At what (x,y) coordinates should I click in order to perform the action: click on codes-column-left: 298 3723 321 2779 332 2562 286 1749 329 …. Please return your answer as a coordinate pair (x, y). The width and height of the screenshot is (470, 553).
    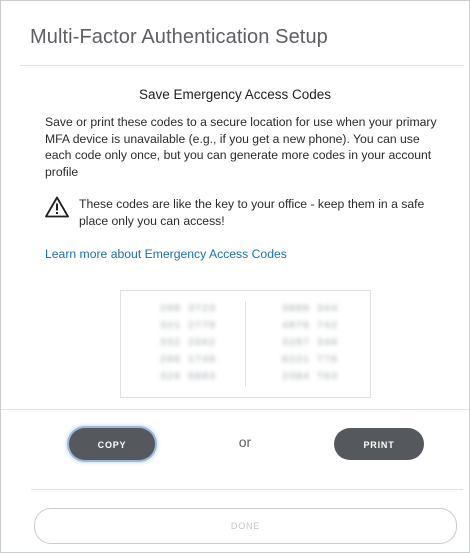
    Looking at the image, I should click on (188, 343).